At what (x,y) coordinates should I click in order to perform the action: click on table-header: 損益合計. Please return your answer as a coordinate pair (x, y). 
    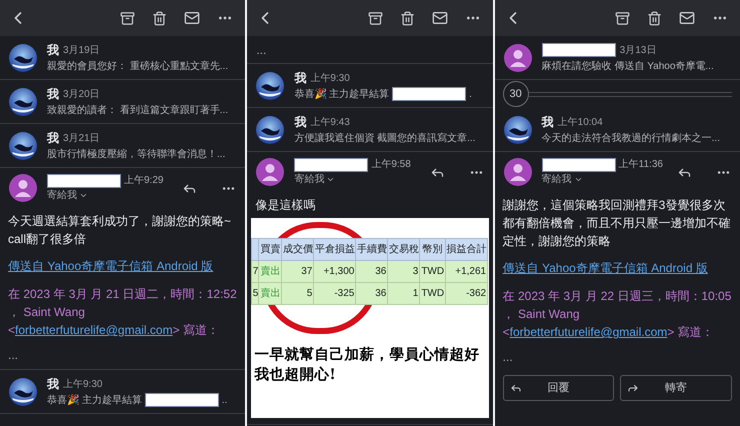
    Looking at the image, I should click on (467, 249).